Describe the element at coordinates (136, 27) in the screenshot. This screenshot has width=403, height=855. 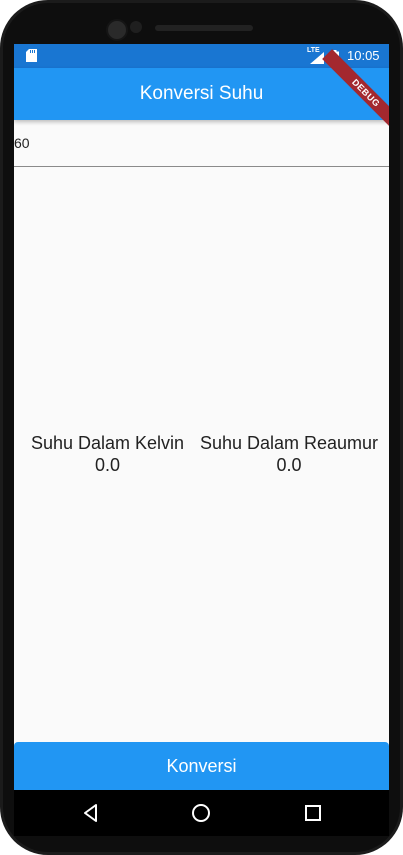
I see `proximity-sensor` at that location.